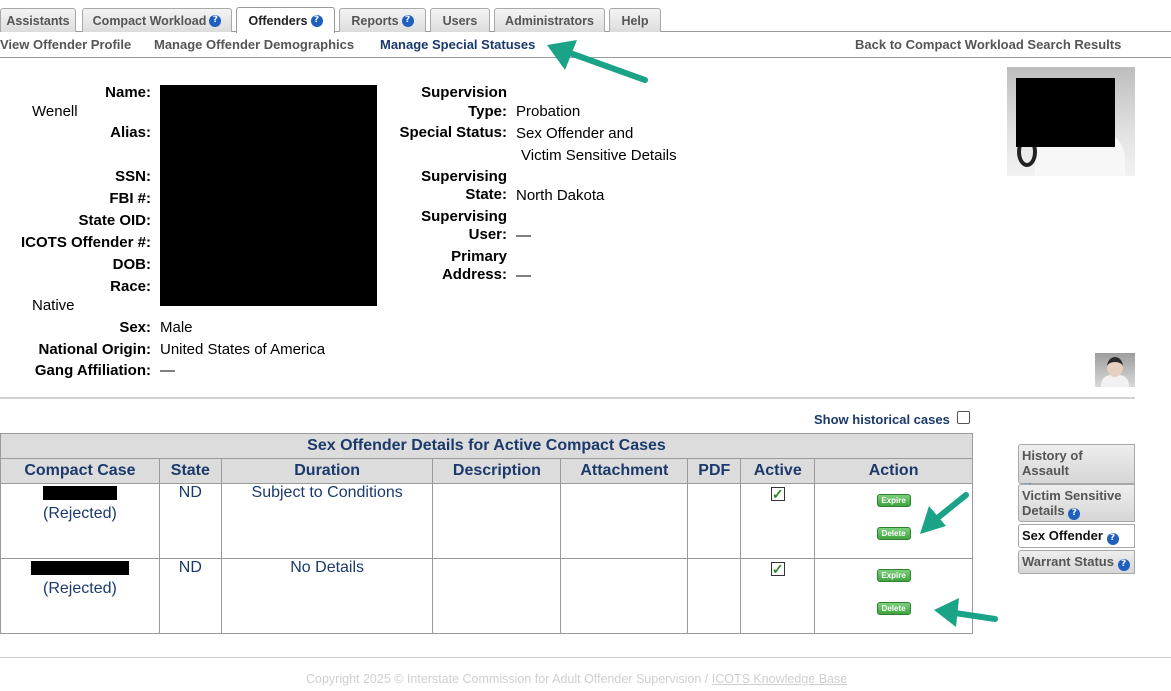 This screenshot has height=691, width=1171. What do you see at coordinates (714, 471) in the screenshot?
I see `column-header: PDF` at bounding box center [714, 471].